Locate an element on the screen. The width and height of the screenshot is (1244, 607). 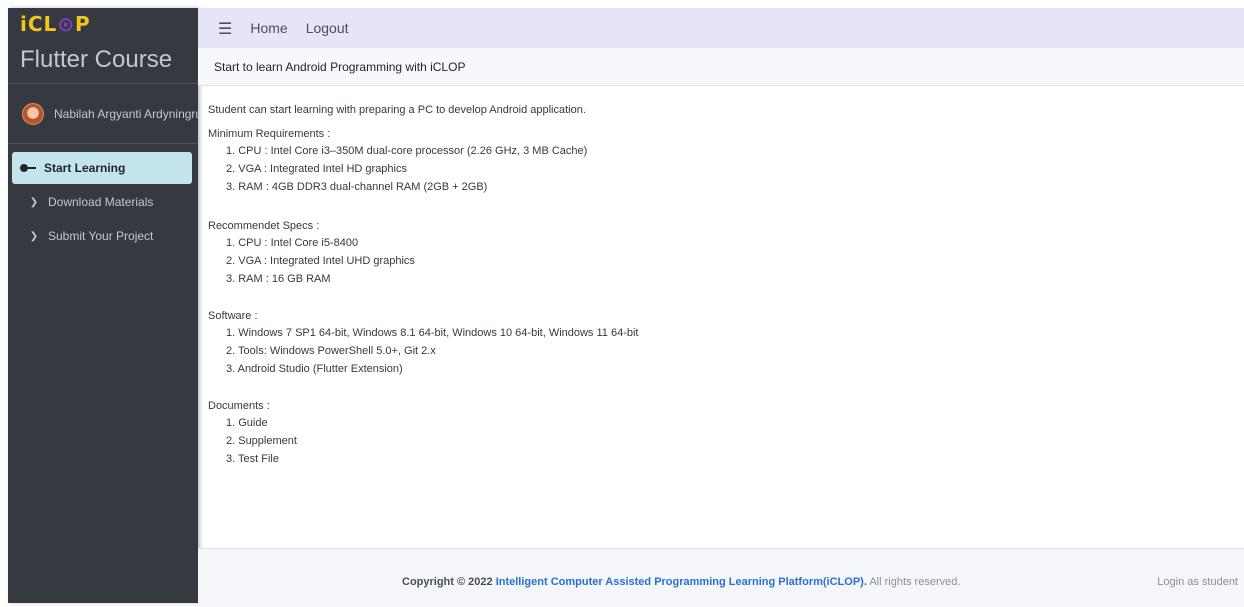
sidebar-item-label: Download Materials is located at coordinates (101, 202).